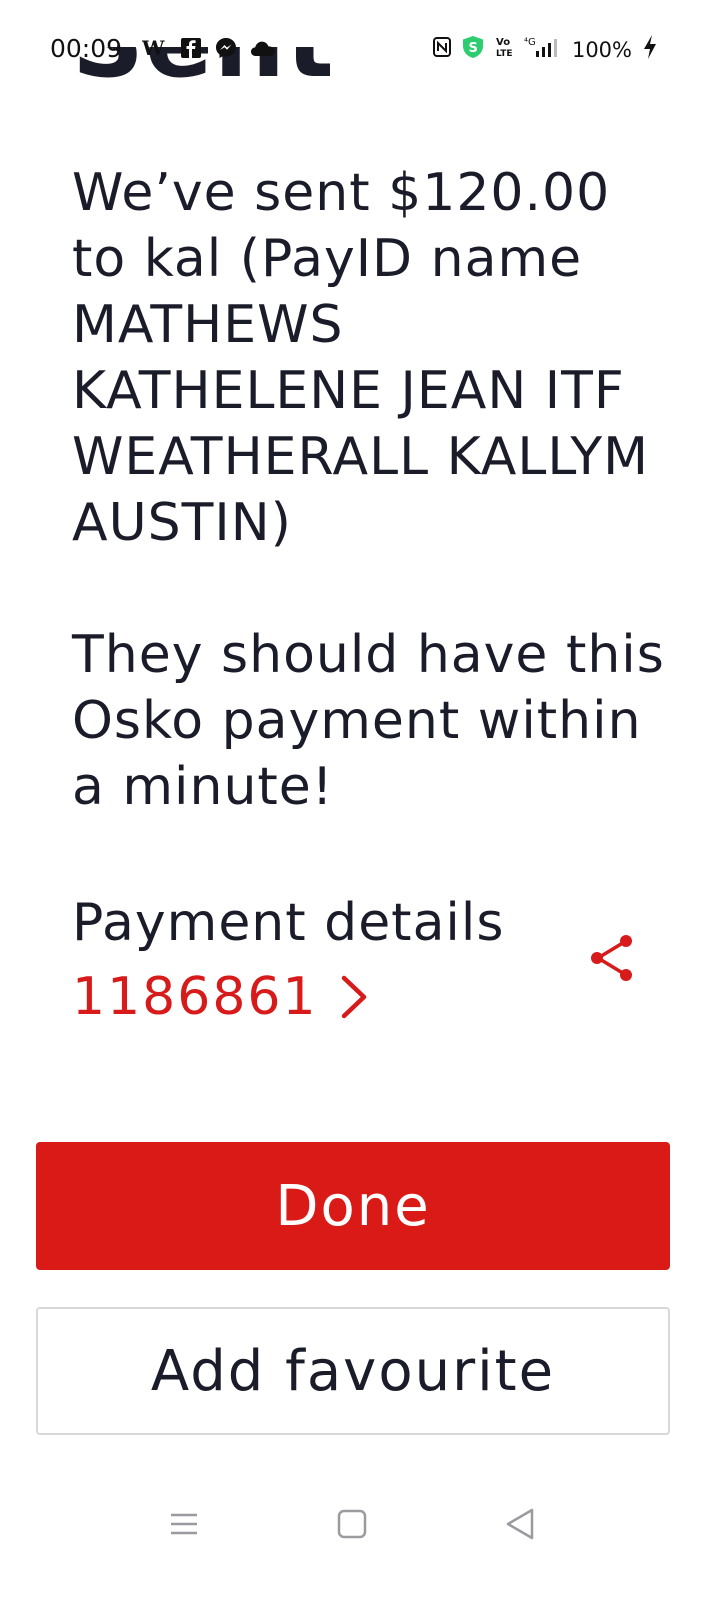 The width and height of the screenshot is (720, 1600). Describe the element at coordinates (353, 1371) in the screenshot. I see `add-favourite-button: Add favourite` at that location.